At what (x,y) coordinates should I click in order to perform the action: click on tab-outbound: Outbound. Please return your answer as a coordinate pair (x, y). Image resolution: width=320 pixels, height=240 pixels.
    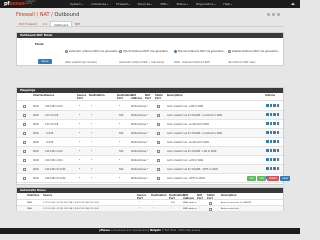
    Looking at the image, I should click on (61, 24).